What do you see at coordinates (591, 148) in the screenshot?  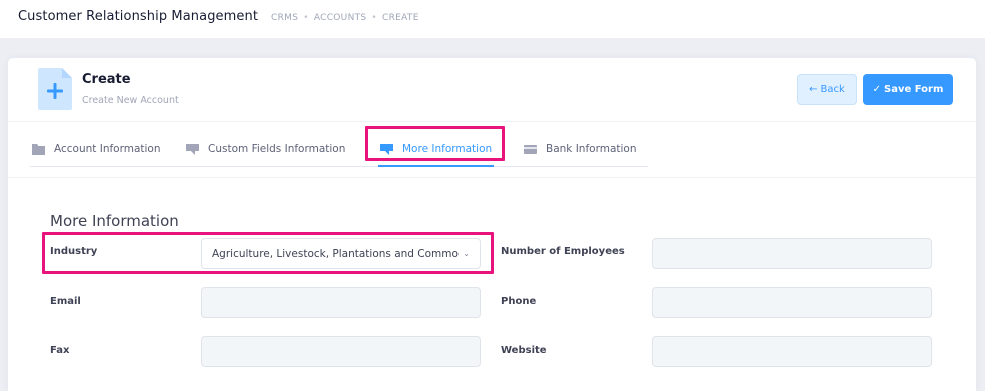 I see `tab-label: Bank Information` at bounding box center [591, 148].